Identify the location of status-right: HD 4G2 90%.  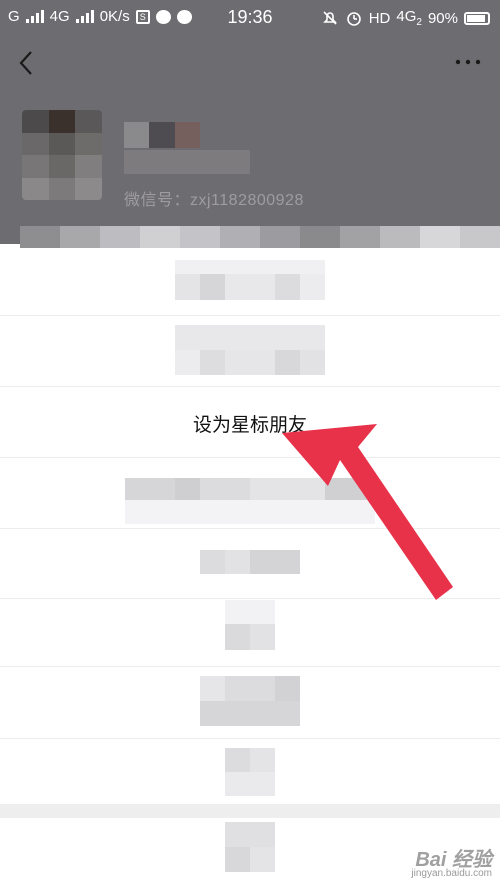
(405, 18).